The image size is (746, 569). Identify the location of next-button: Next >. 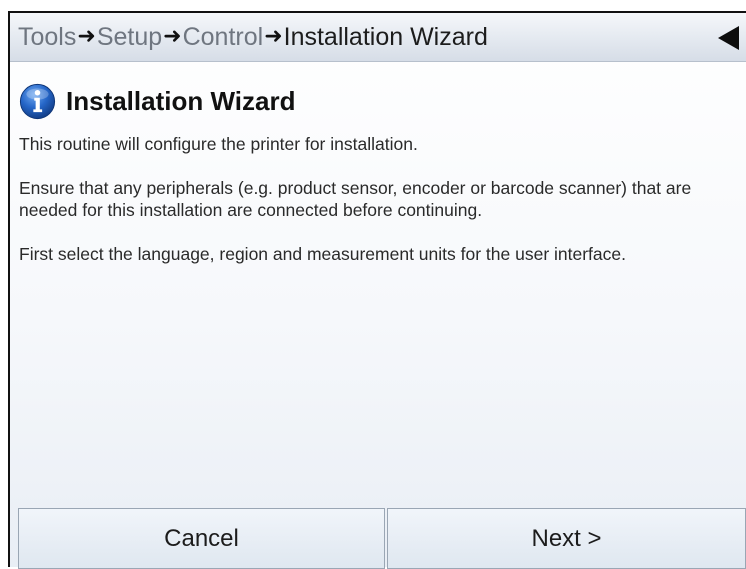
(566, 538).